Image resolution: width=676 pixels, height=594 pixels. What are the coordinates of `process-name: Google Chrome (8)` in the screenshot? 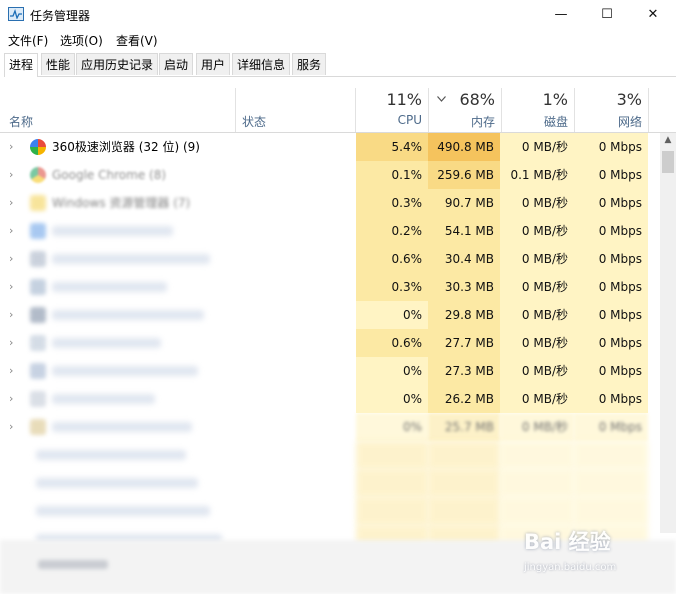 It's located at (109, 175).